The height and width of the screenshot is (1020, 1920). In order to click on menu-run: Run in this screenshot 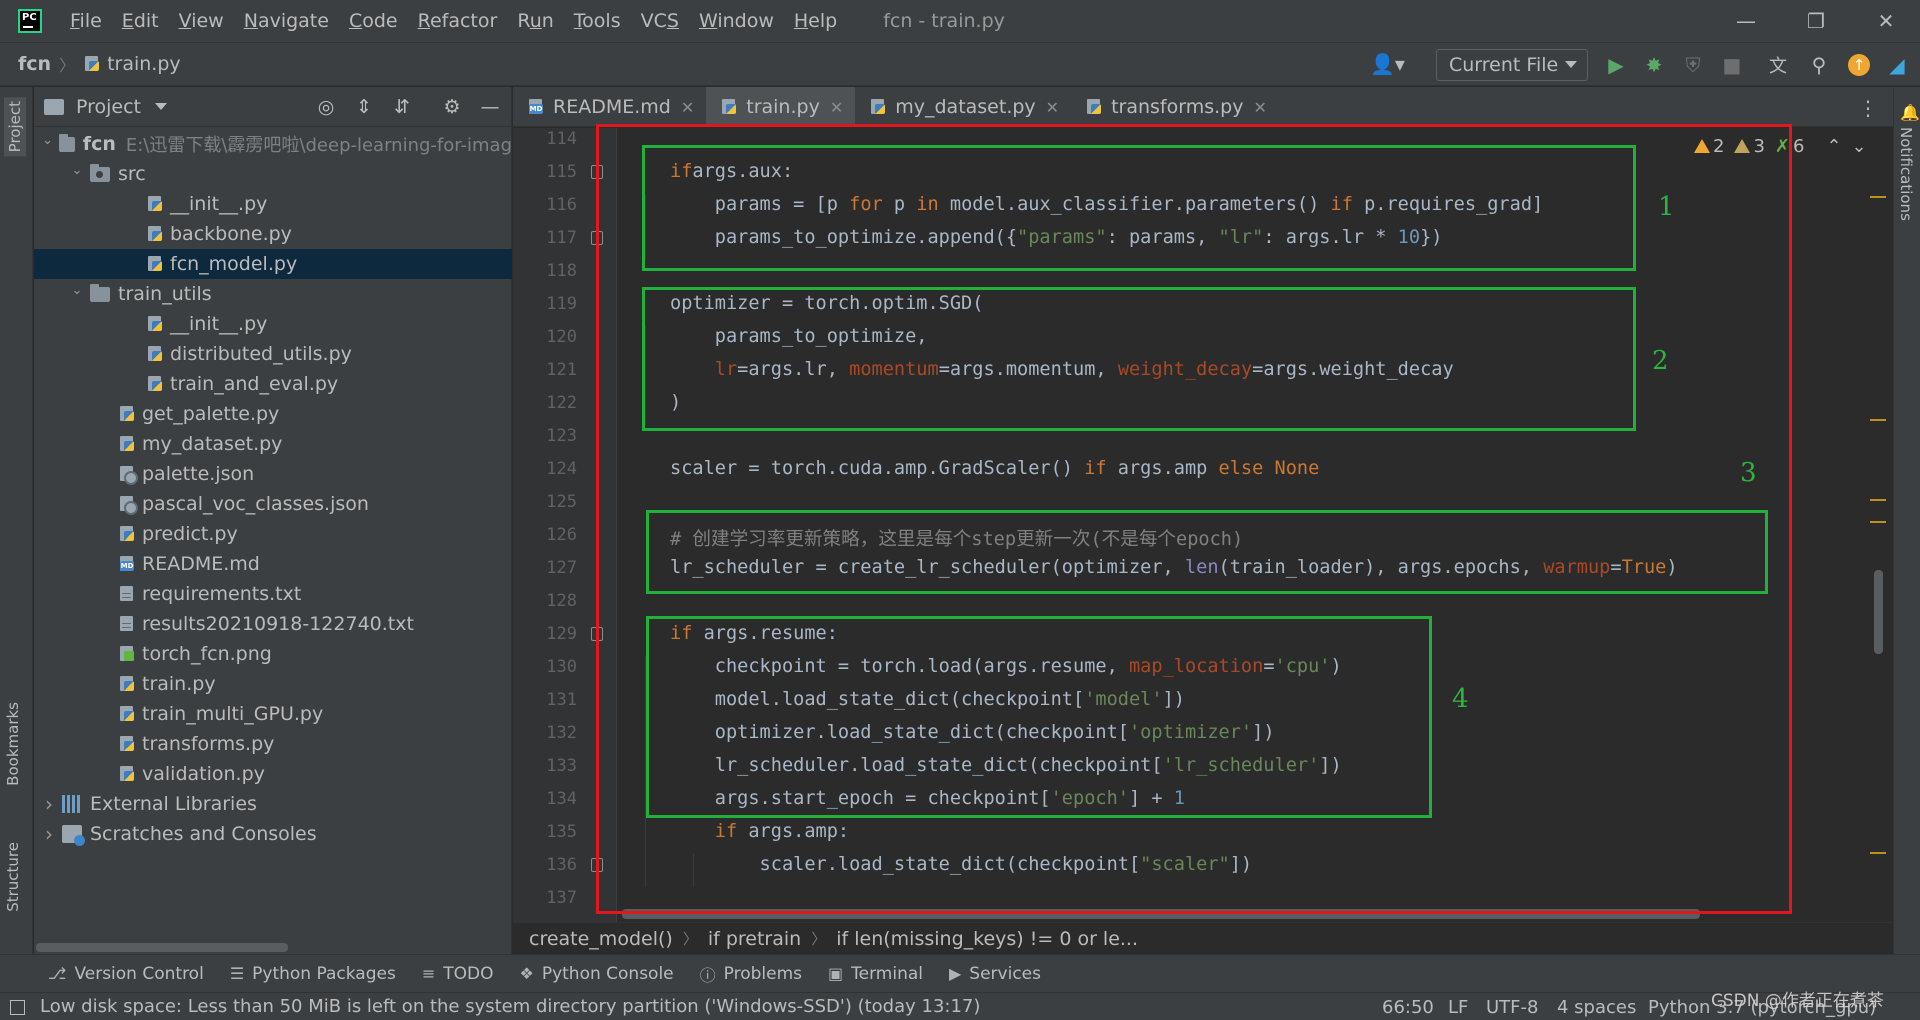, I will do `click(535, 21)`.